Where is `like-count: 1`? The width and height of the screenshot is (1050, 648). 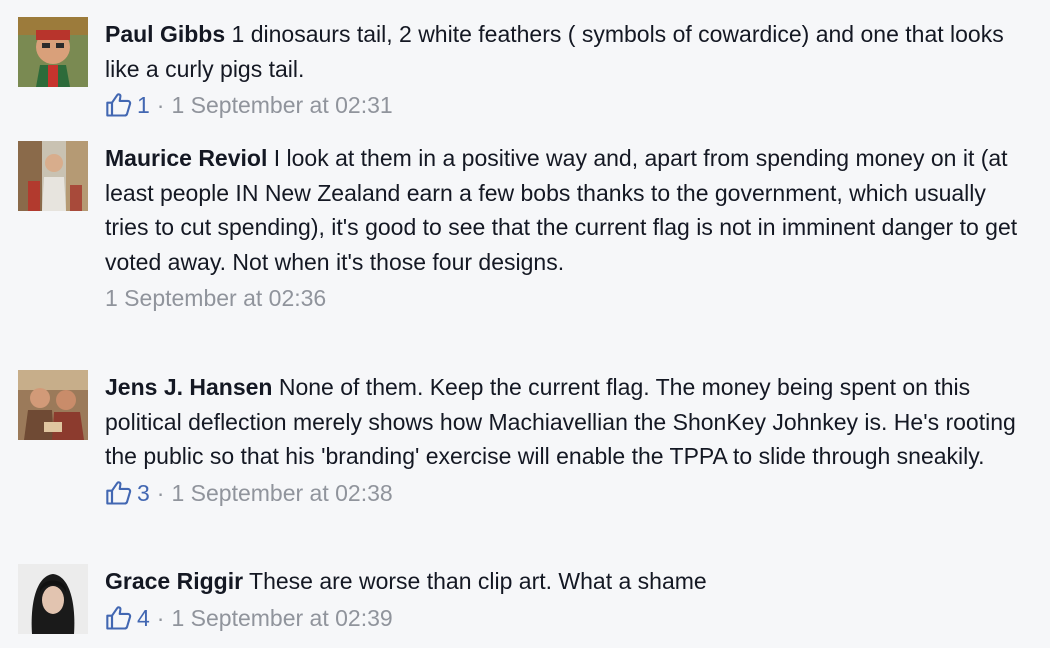
like-count: 1 is located at coordinates (143, 105).